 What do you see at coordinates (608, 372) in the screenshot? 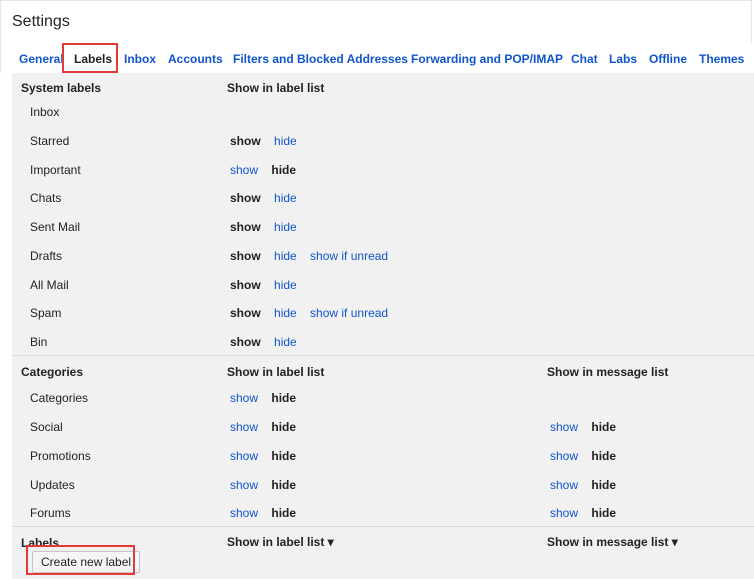
I see `categories-show-in-message-list-header: Show in message list` at bounding box center [608, 372].